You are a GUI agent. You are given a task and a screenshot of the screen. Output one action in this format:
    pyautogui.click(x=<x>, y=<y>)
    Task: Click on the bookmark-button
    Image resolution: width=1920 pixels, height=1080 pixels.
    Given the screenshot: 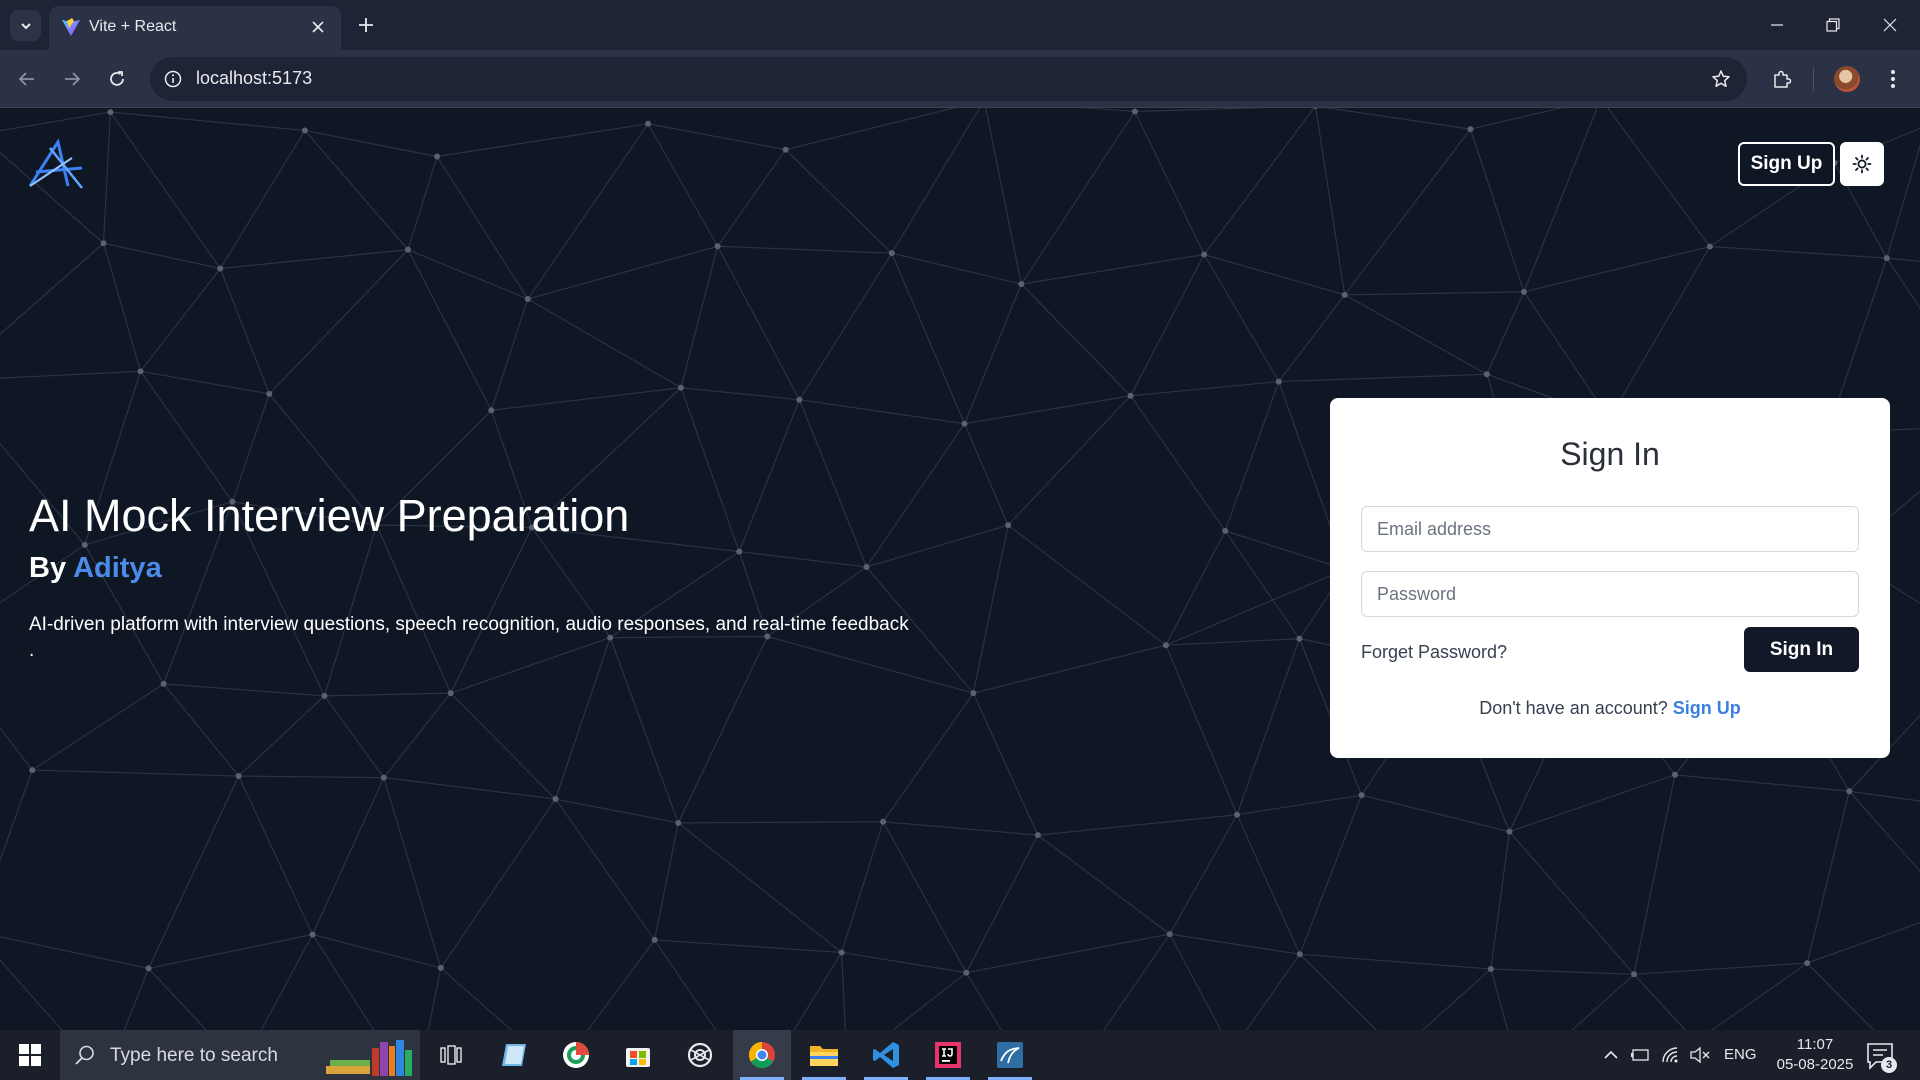 What is the action you would take?
    pyautogui.click(x=1721, y=79)
    